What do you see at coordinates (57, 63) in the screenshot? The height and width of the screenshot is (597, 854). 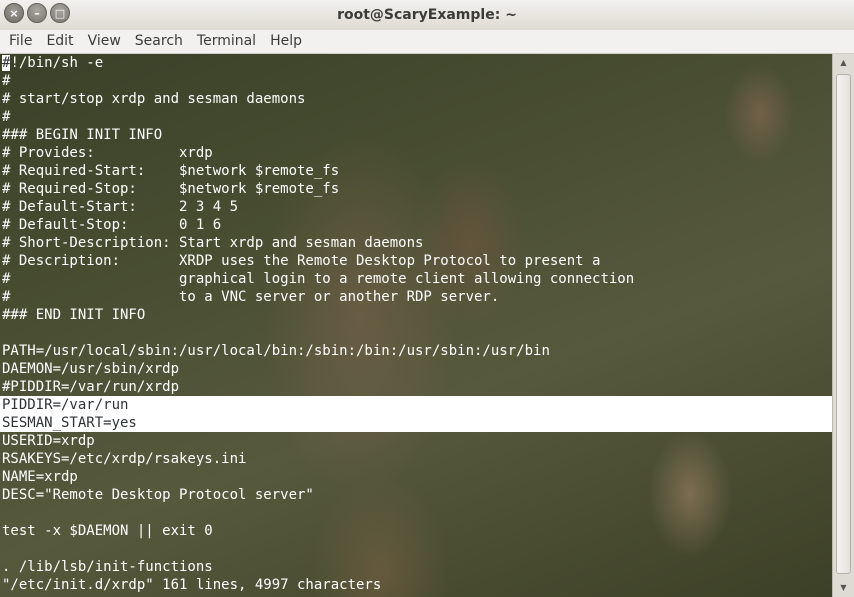 I see `shebang-text: !/bin/sh -e` at bounding box center [57, 63].